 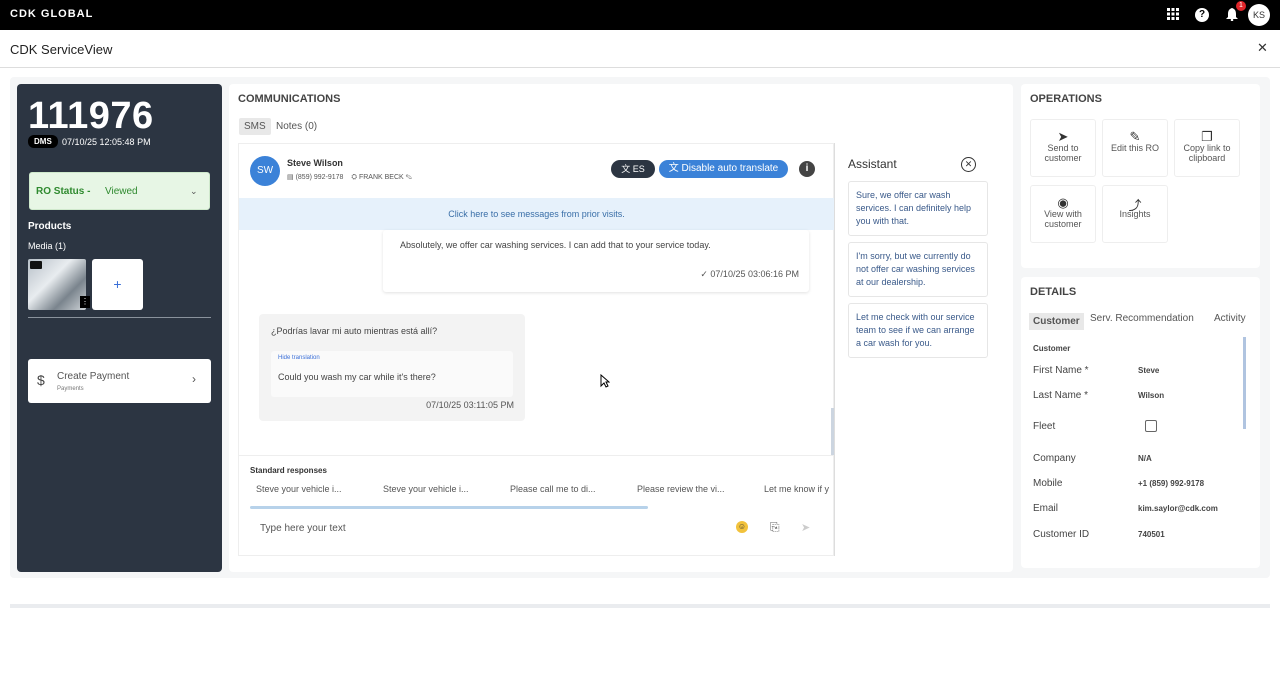 I want to click on op-label: Edit this RO, so click(x=1134, y=148).